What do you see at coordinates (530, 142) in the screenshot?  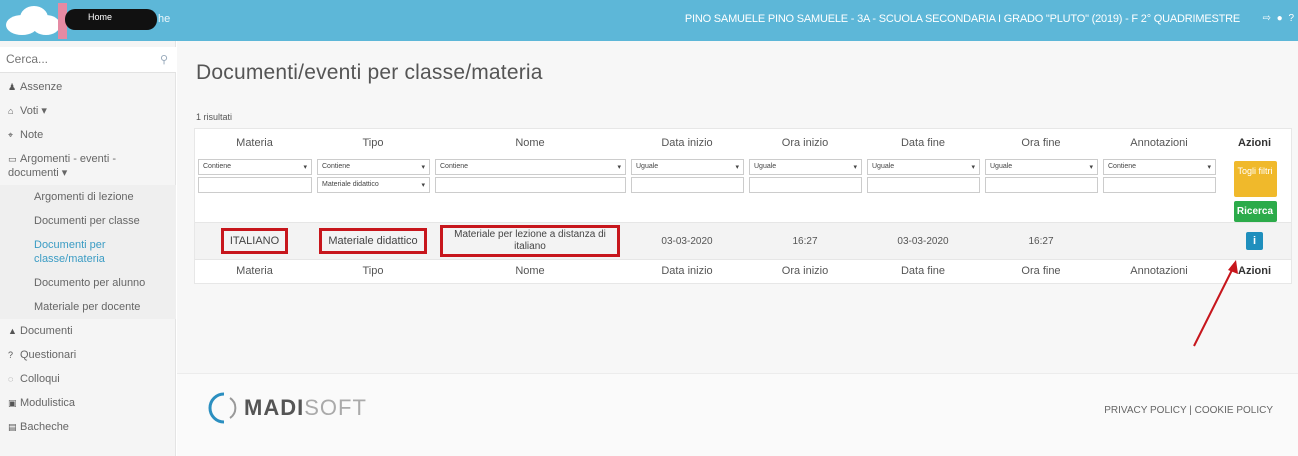 I see `column-header: Nome` at bounding box center [530, 142].